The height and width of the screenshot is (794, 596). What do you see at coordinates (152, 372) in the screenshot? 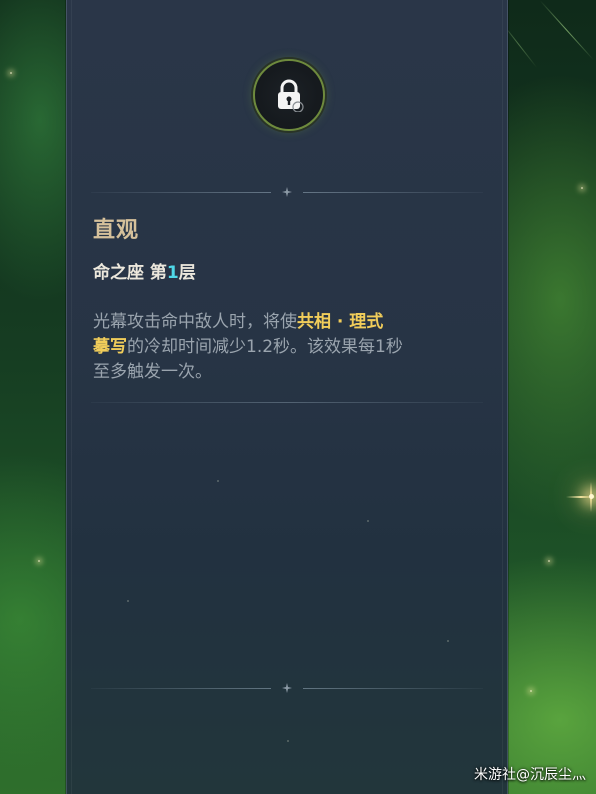
I see `description-text: 至多触发一次。` at bounding box center [152, 372].